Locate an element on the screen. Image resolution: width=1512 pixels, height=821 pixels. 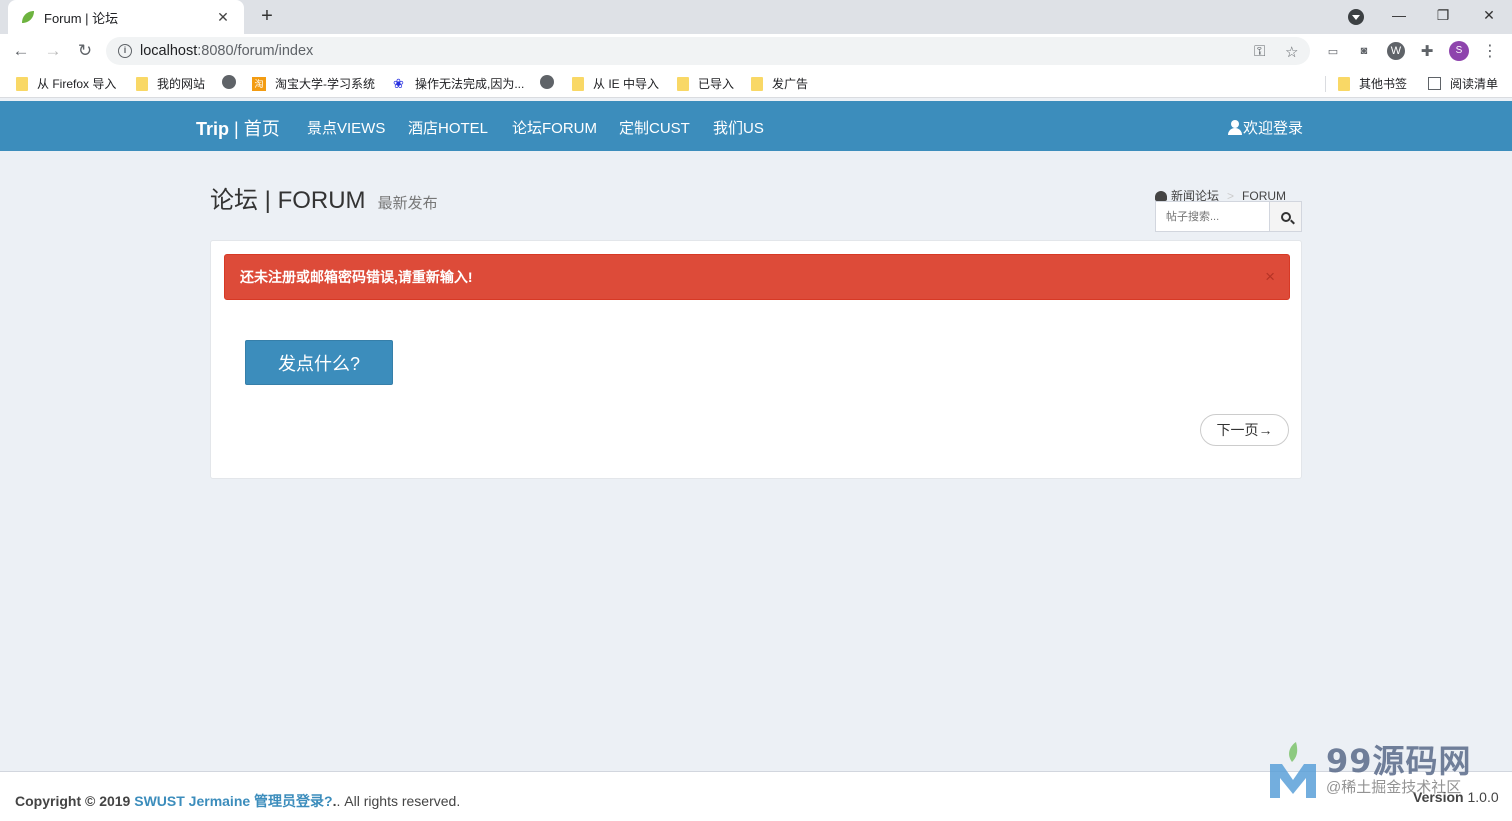
new-tab-icon: + is located at coordinates (267, 16).